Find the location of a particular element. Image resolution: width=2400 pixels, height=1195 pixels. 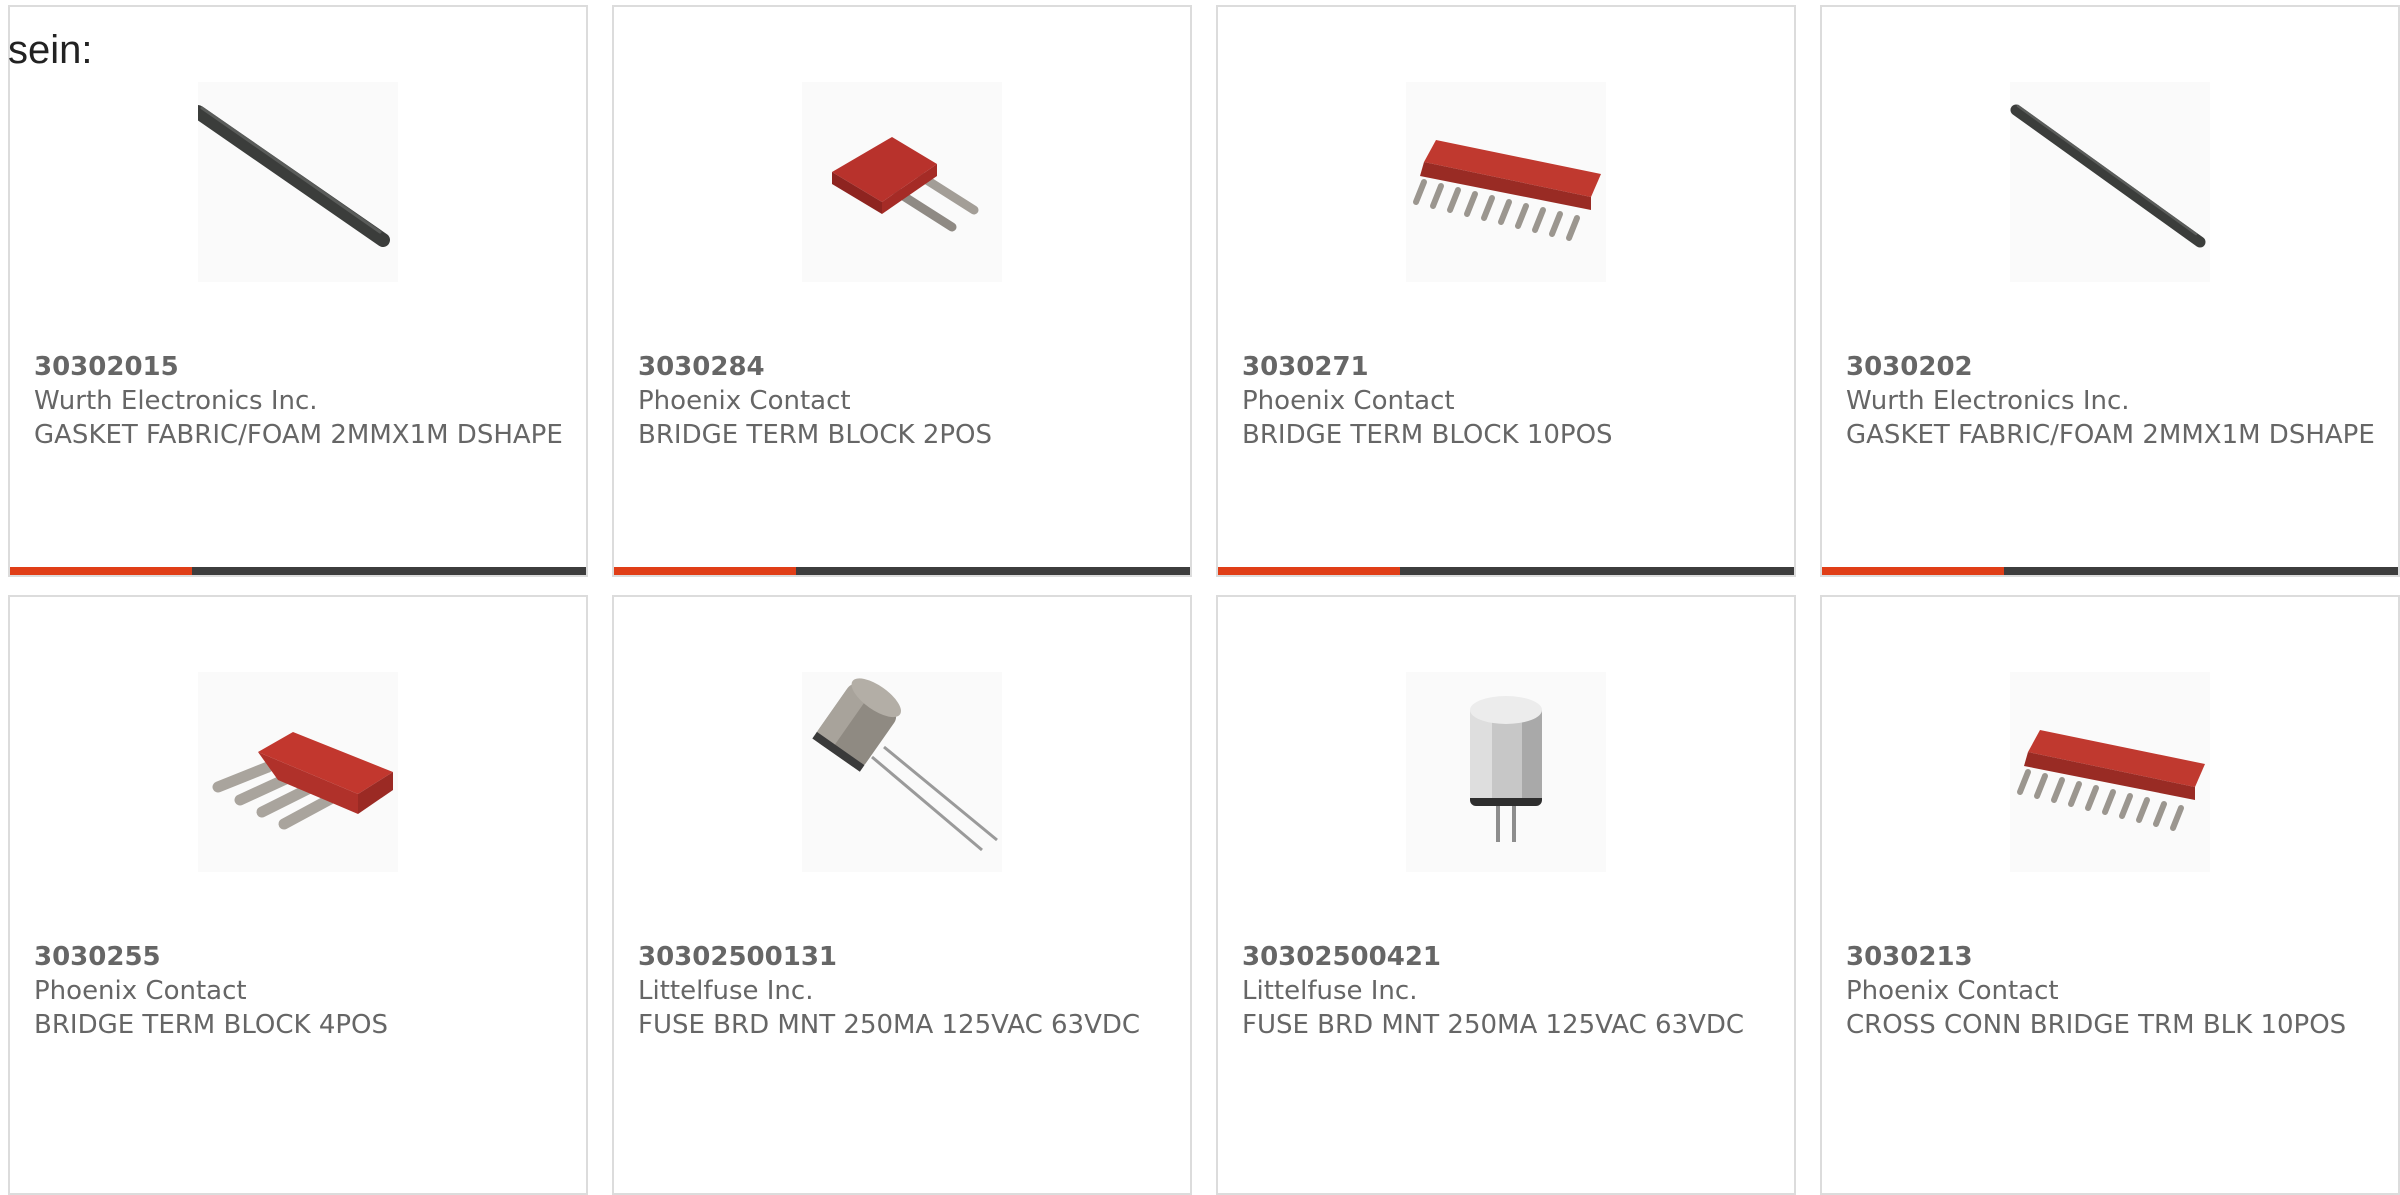

part-number: 3030255 is located at coordinates (300, 957).